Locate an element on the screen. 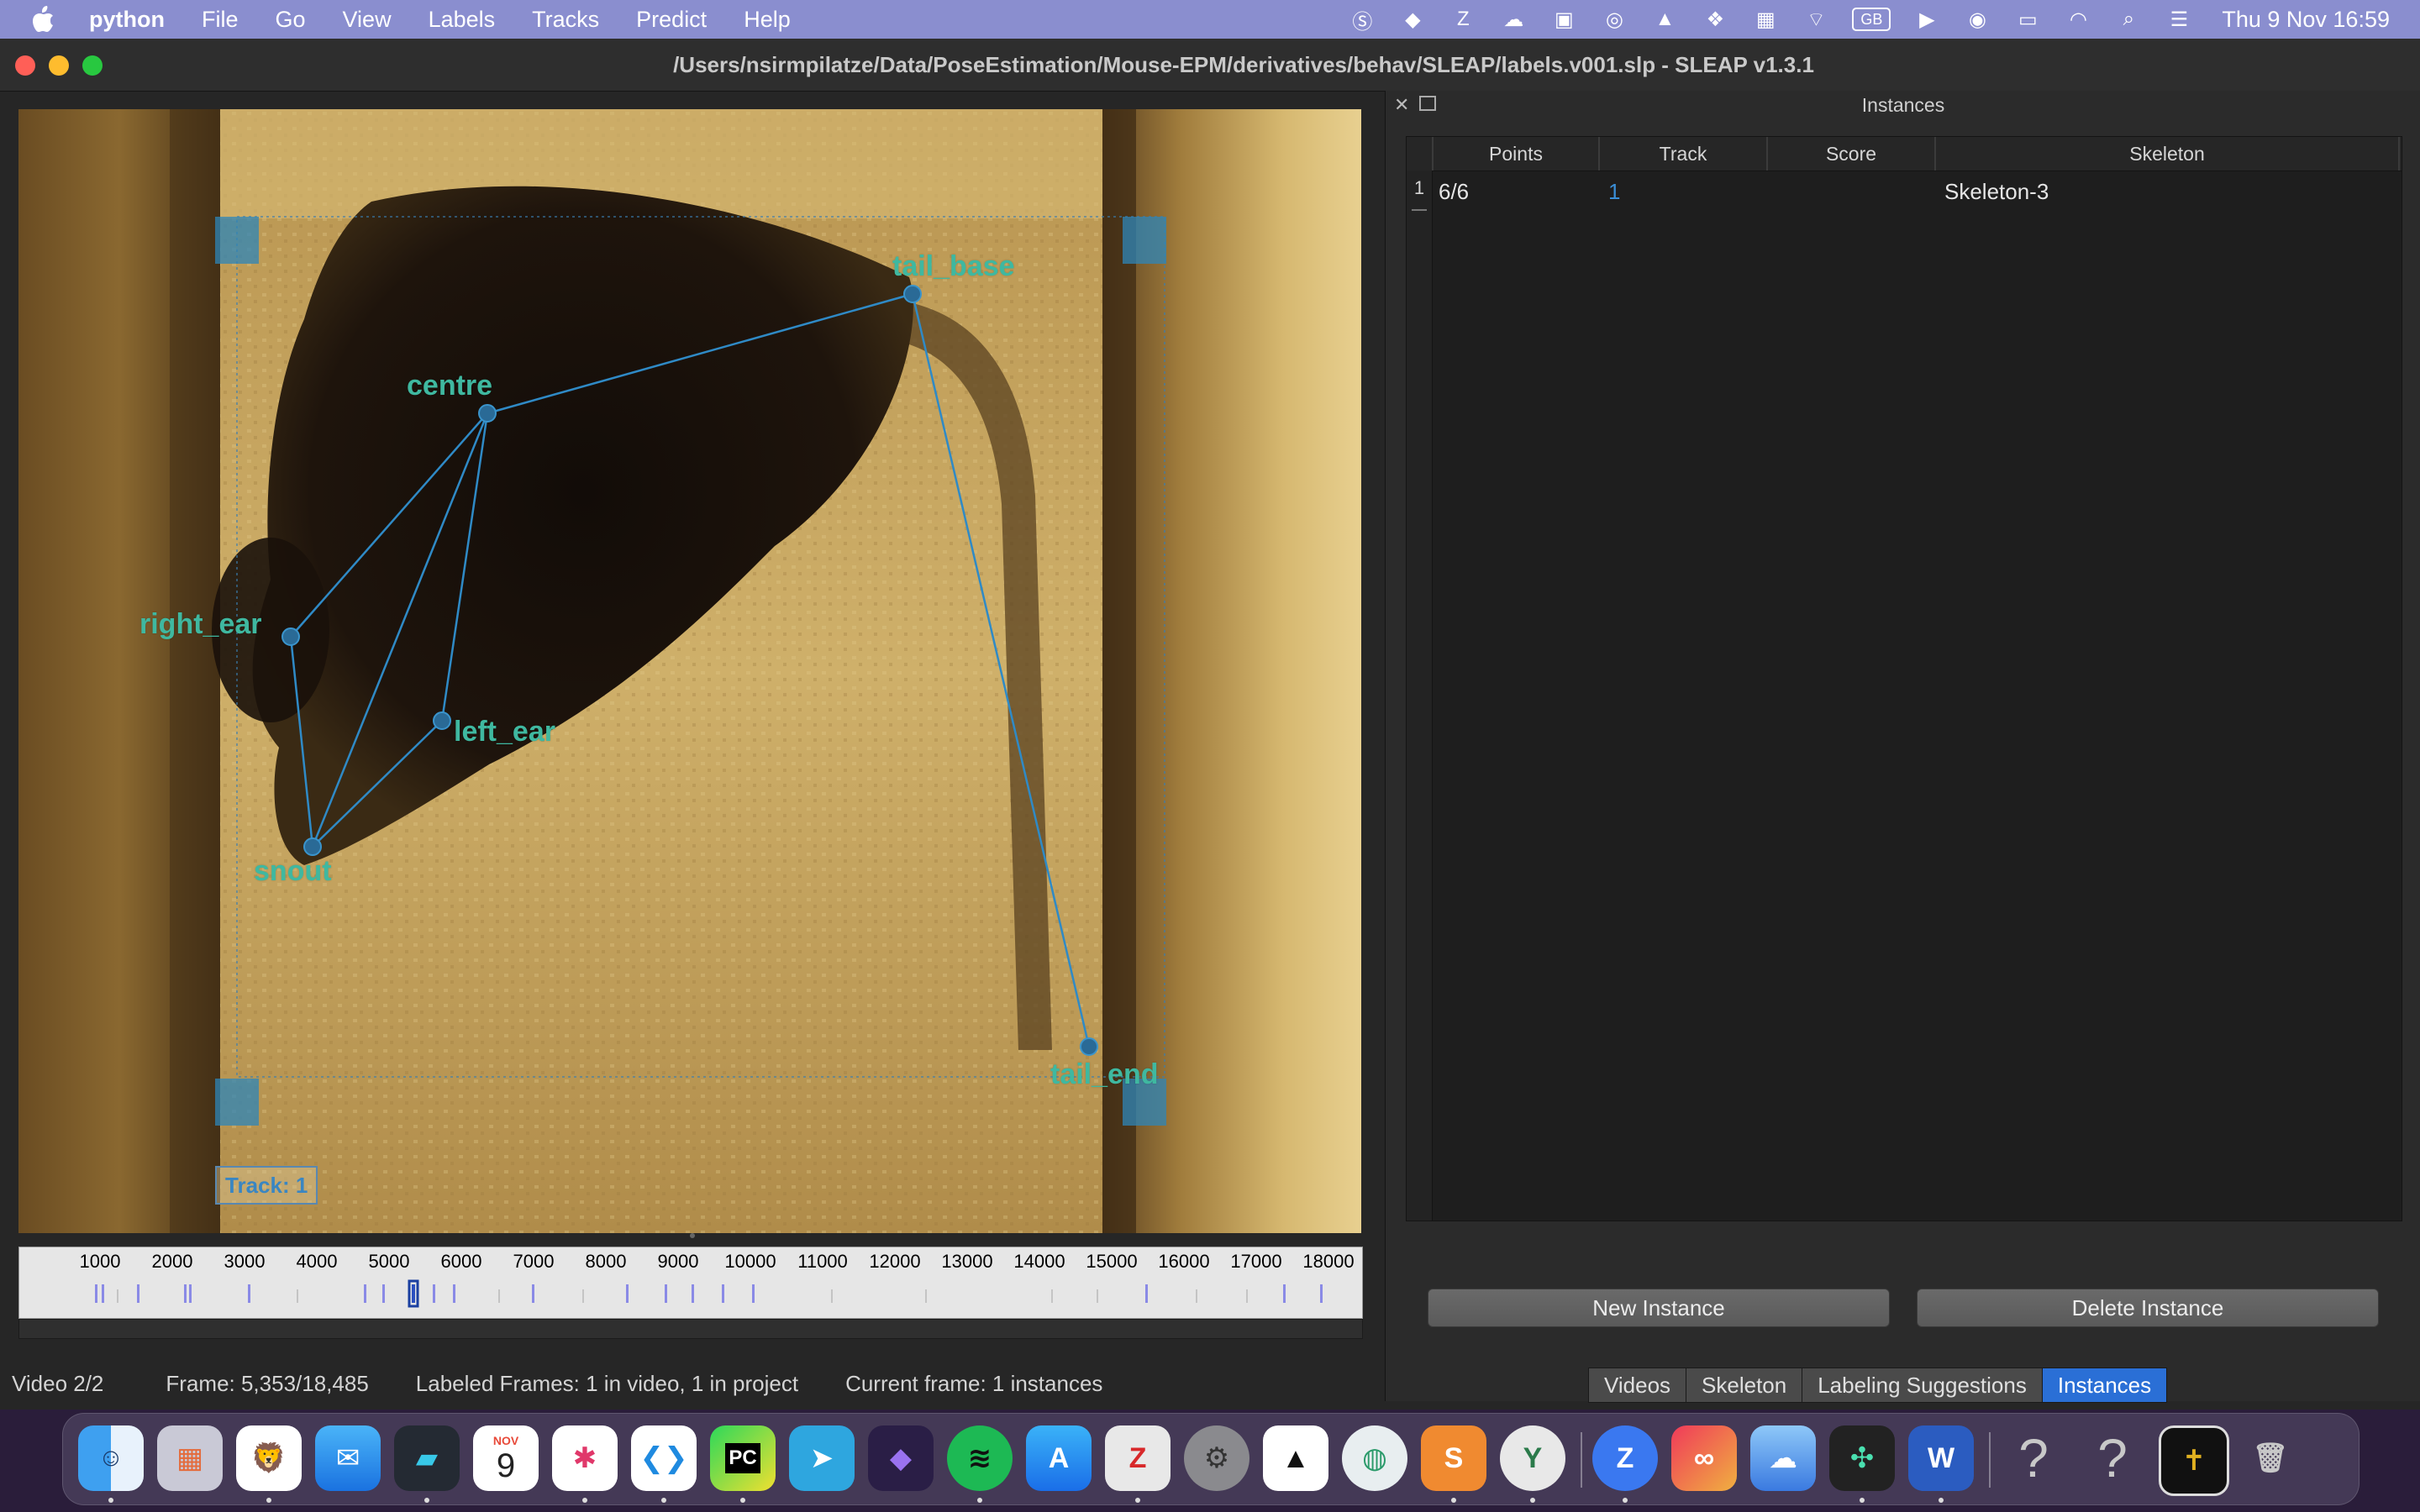 The image size is (2420, 1512). battery-icon: ▭ is located at coordinates (2028, 19).